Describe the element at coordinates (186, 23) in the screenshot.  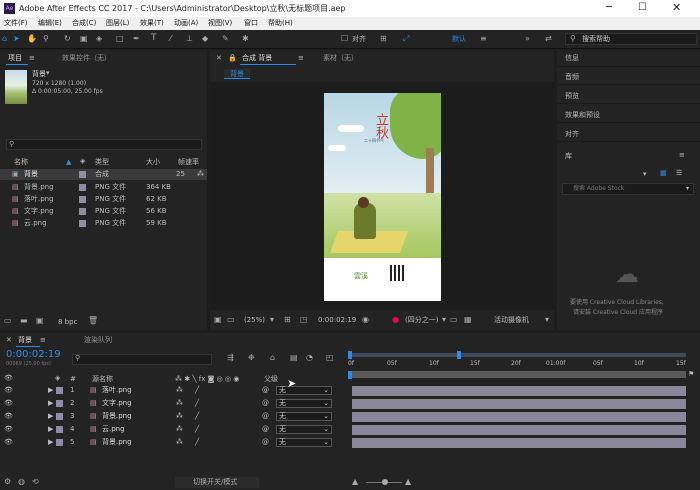
I see `menu-animation: 动画(A)` at that location.